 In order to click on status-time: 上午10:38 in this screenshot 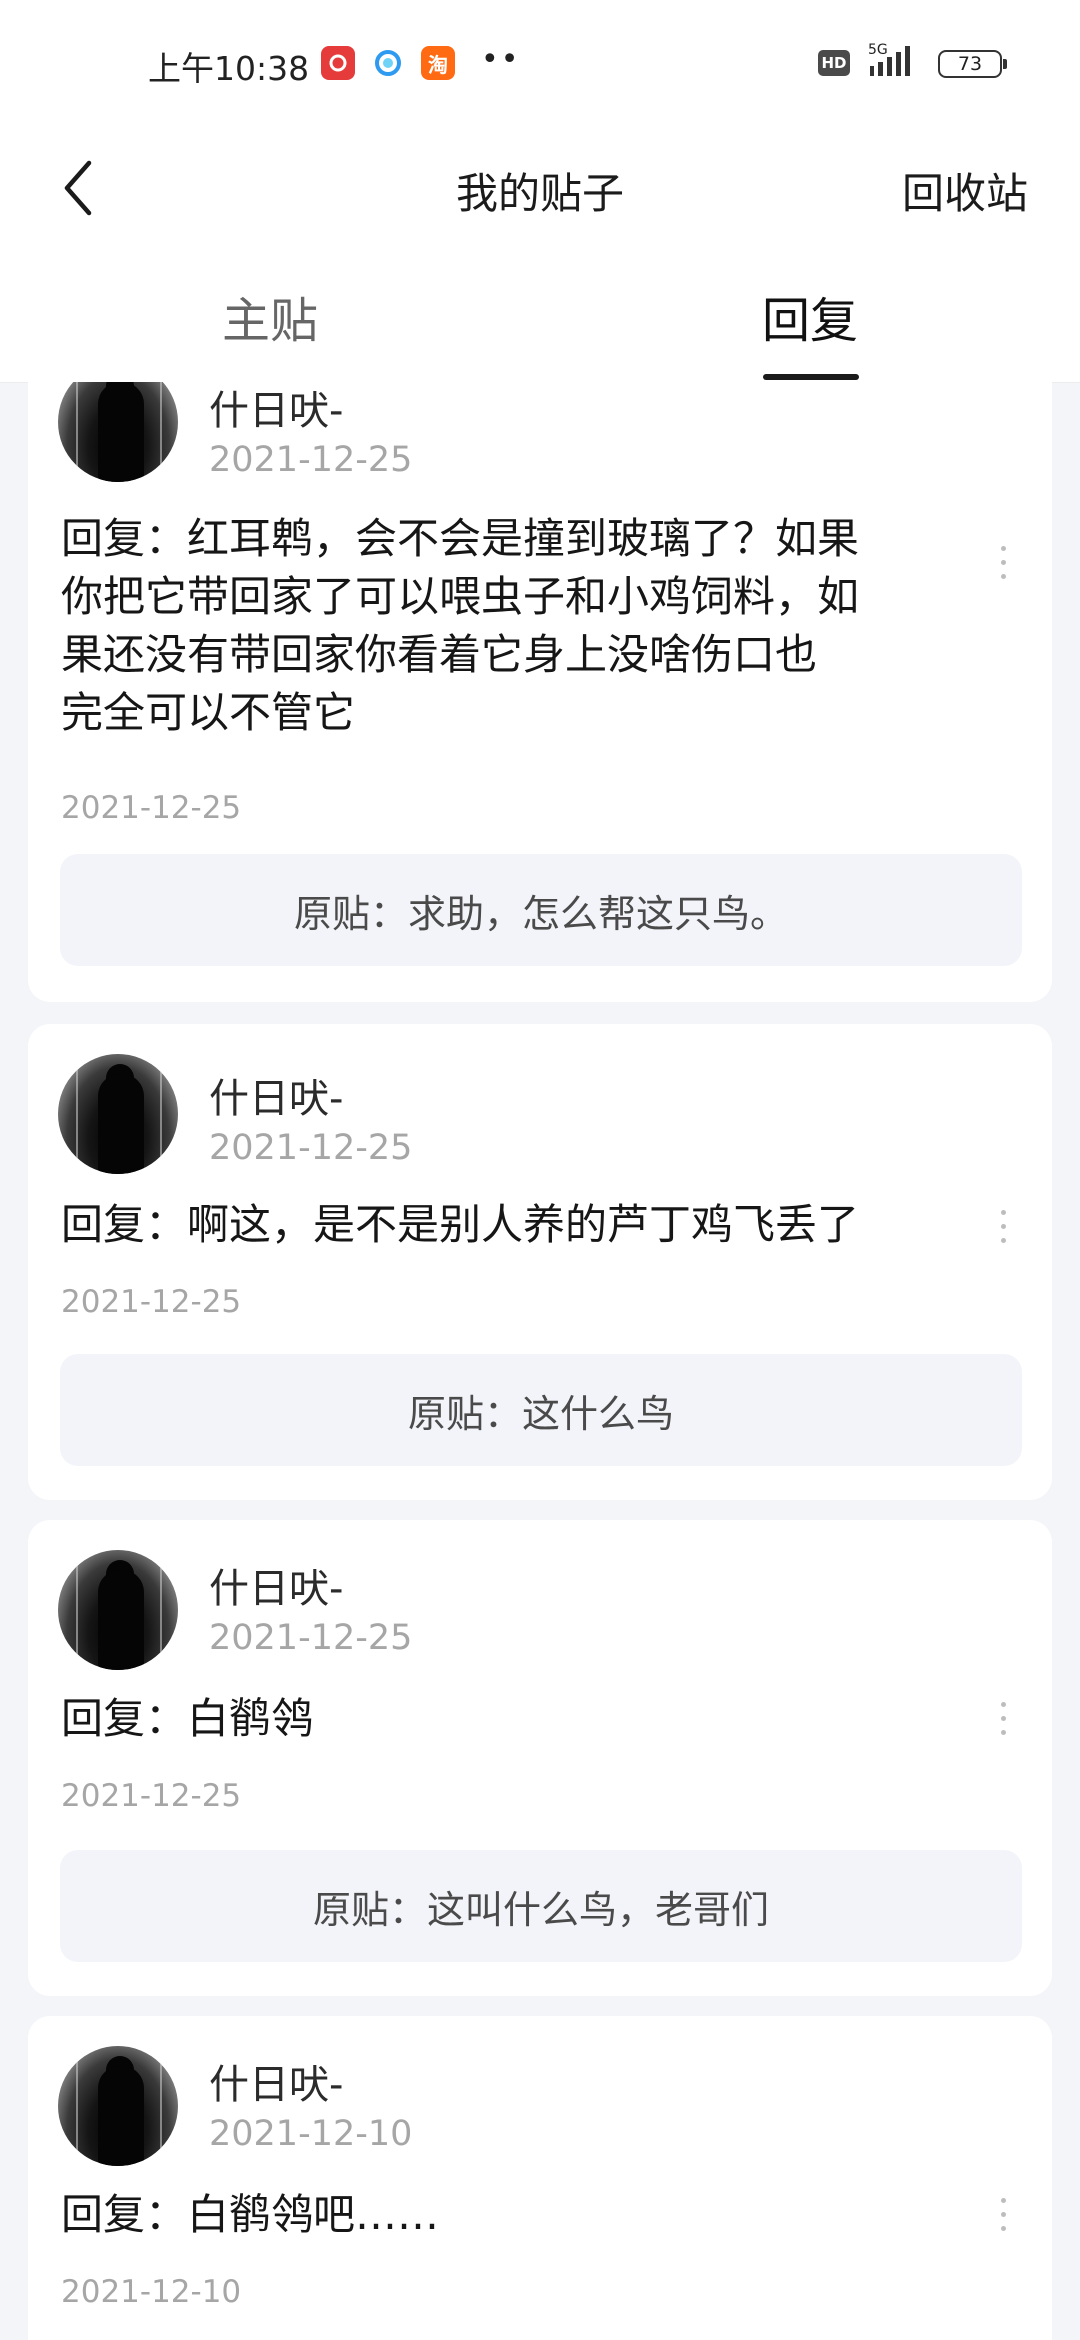, I will do `click(229, 68)`.